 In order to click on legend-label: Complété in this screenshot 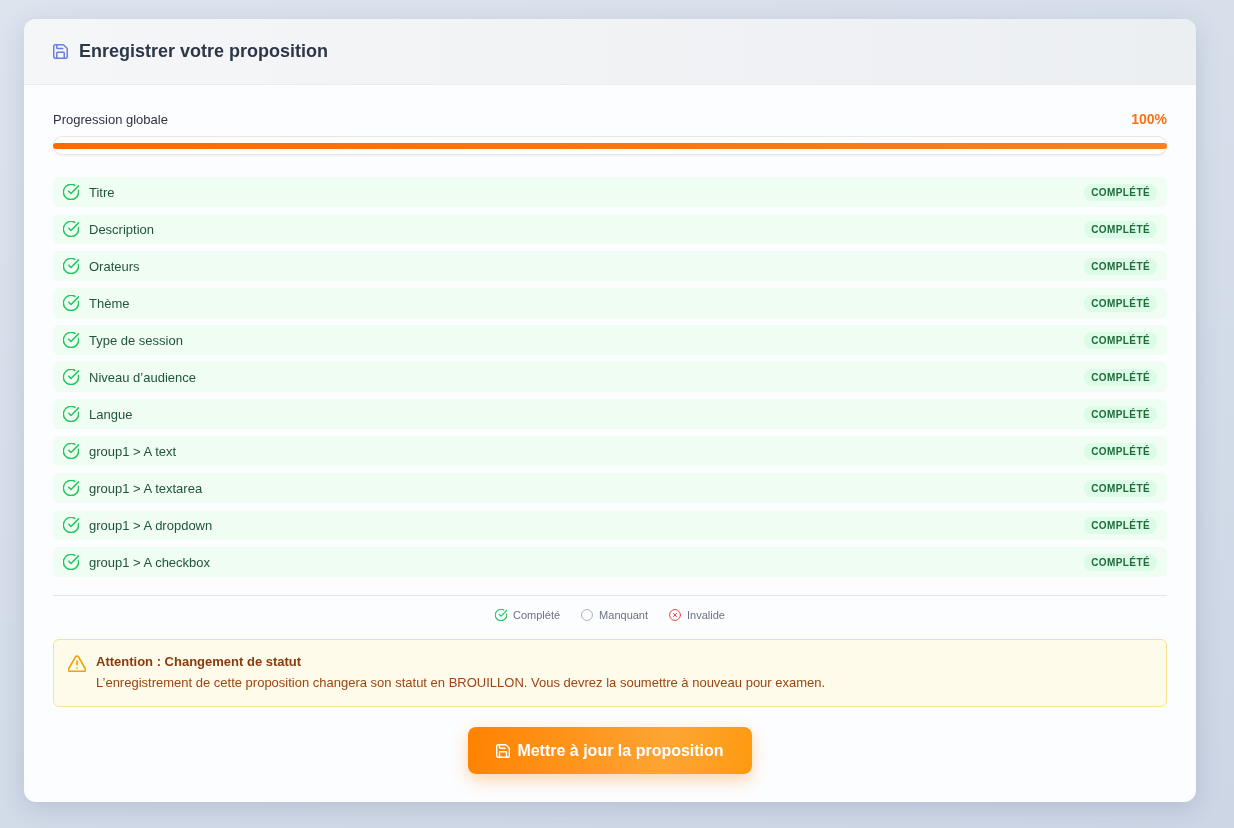, I will do `click(537, 615)`.